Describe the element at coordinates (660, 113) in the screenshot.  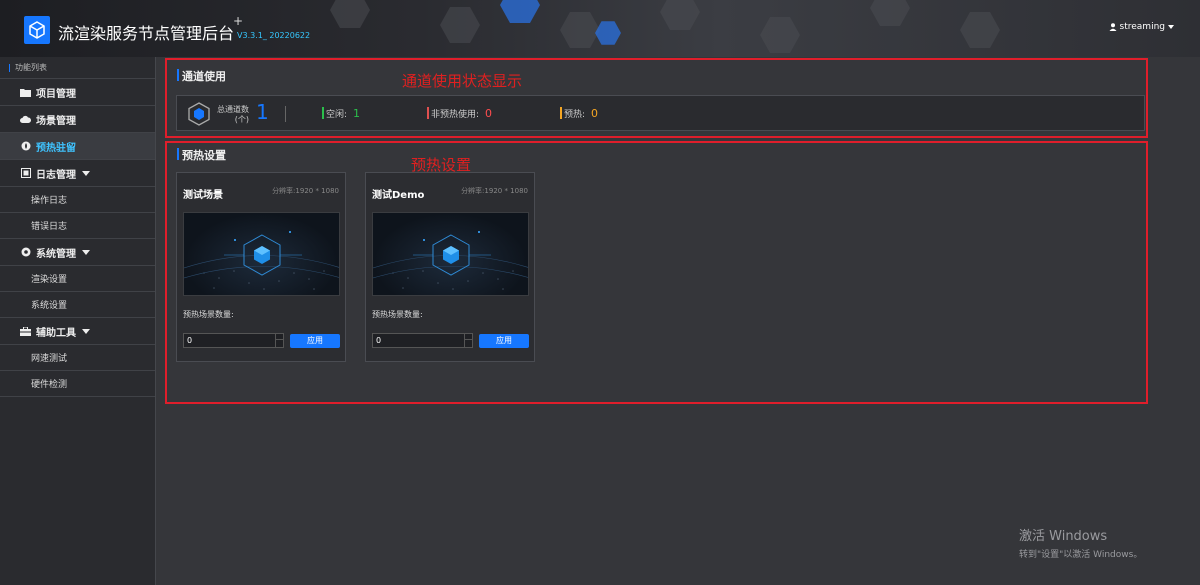
I see `channel-stats-bar: 总通道数 (个) 1 空闲: 1 非预热使用: 0 预热: 0` at that location.